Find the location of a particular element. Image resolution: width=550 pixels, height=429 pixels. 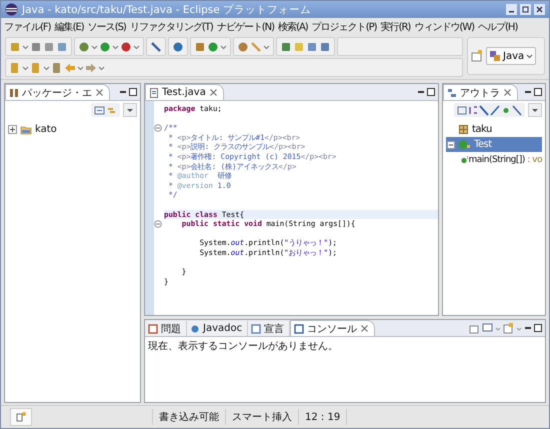

status-field: スマート挿入 is located at coordinates (261, 417).